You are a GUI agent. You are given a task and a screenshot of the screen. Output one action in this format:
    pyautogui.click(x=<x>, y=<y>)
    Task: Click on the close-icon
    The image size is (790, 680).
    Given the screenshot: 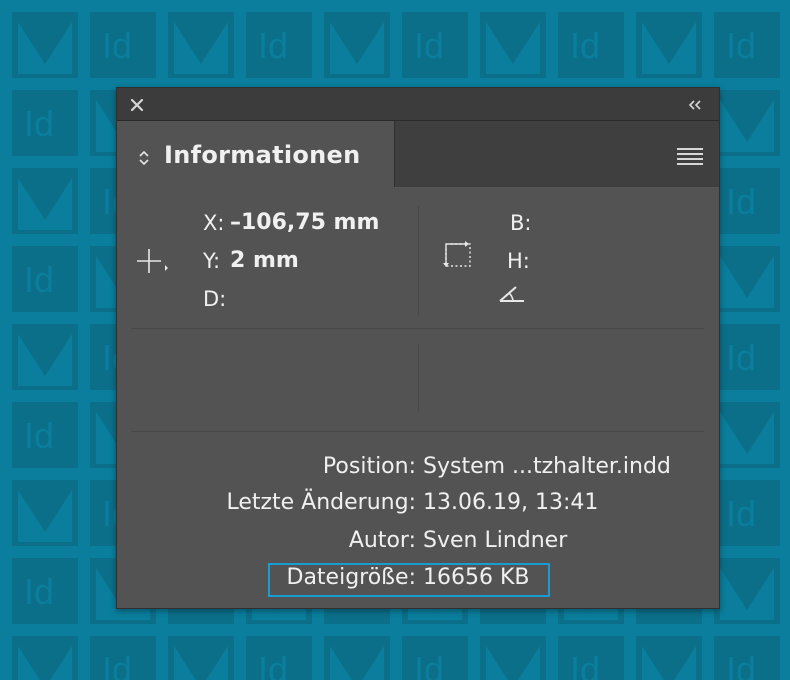 What is the action you would take?
    pyautogui.click(x=137, y=105)
    